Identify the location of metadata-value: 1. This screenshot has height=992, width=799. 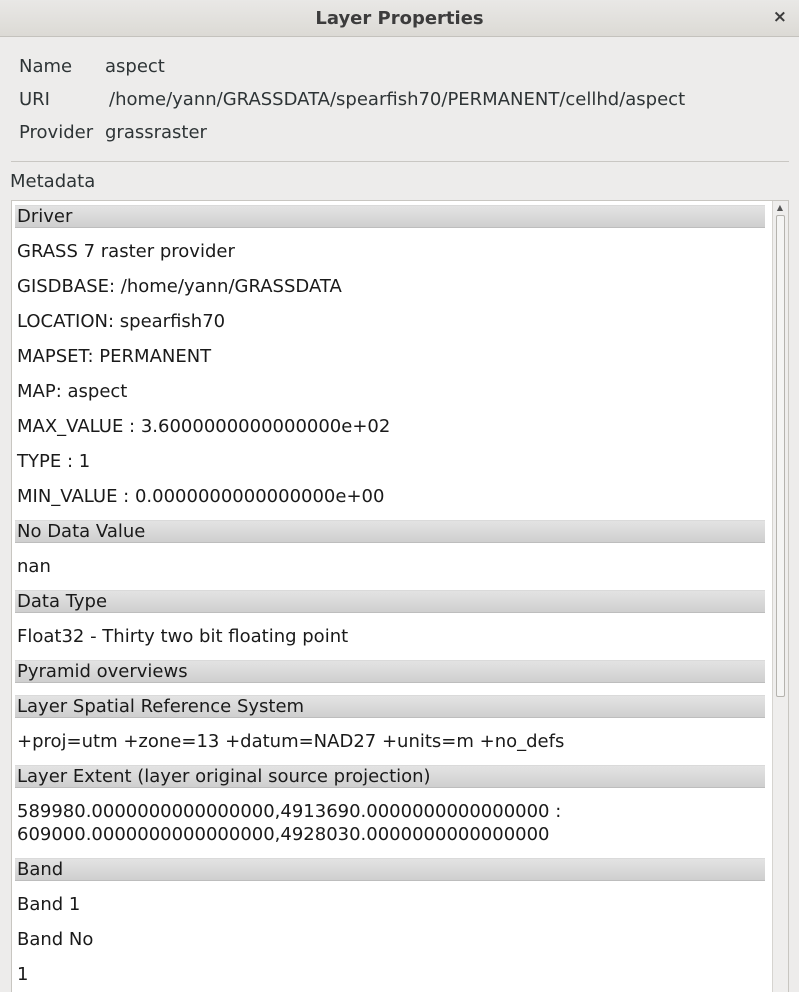
(23, 974).